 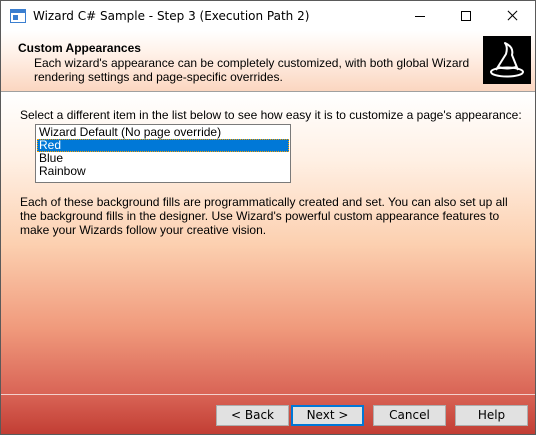 I want to click on list-item-red: Red, so click(x=163, y=145).